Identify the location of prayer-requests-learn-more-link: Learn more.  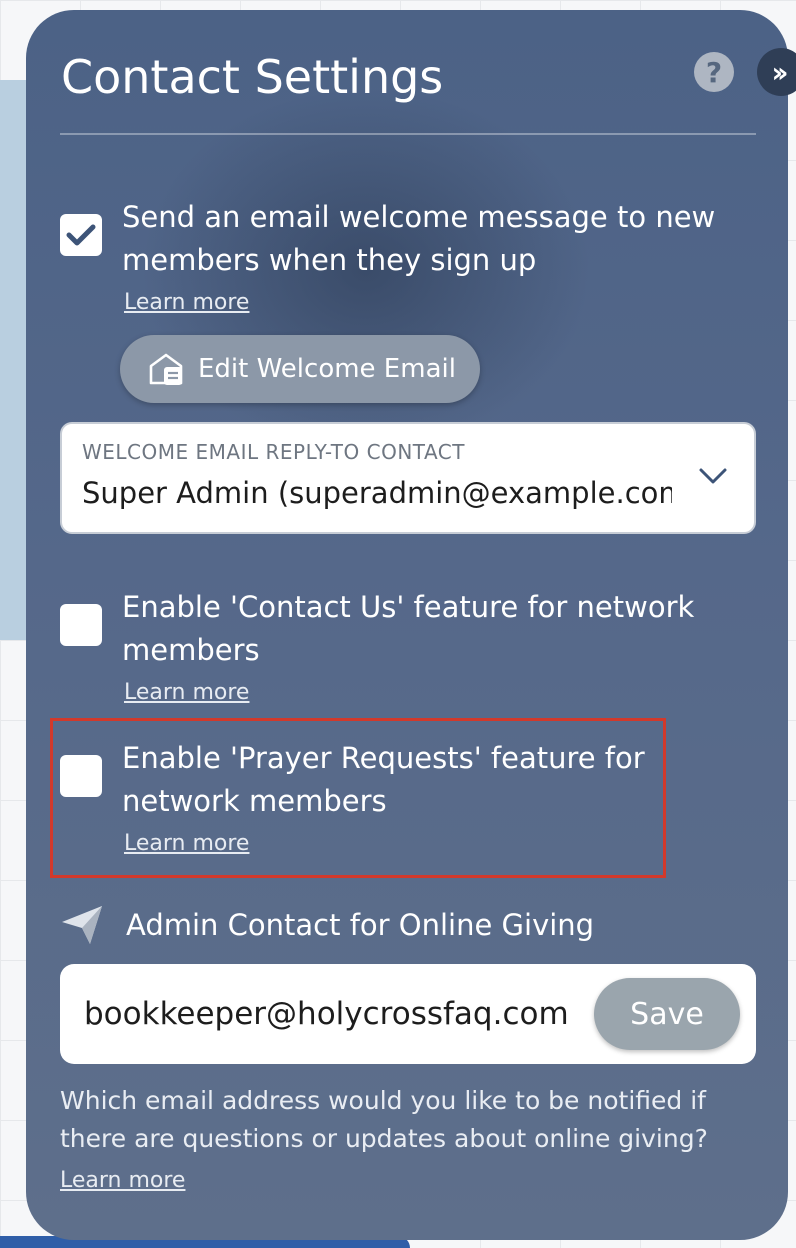
(186, 843).